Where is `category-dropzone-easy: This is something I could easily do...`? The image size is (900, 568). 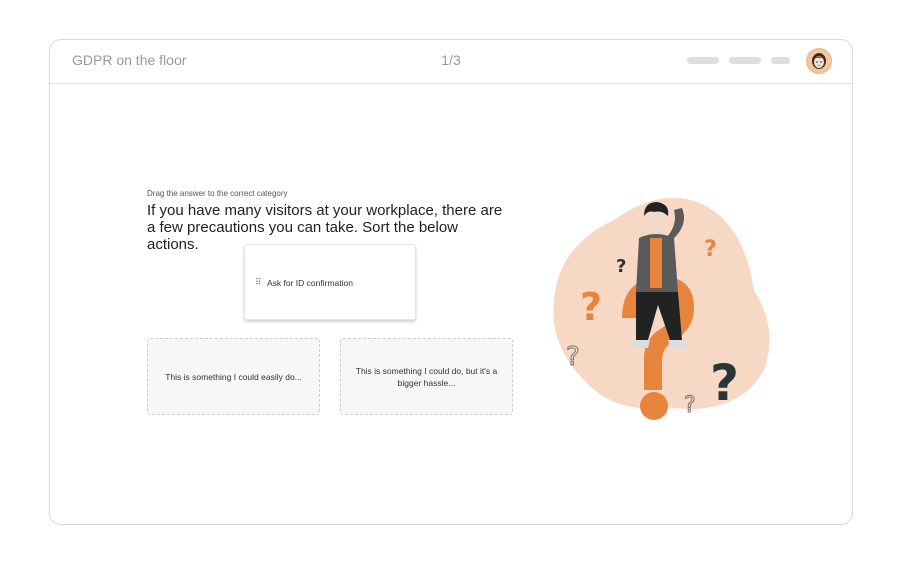
category-dropzone-easy: This is something I could easily do... is located at coordinates (233, 376).